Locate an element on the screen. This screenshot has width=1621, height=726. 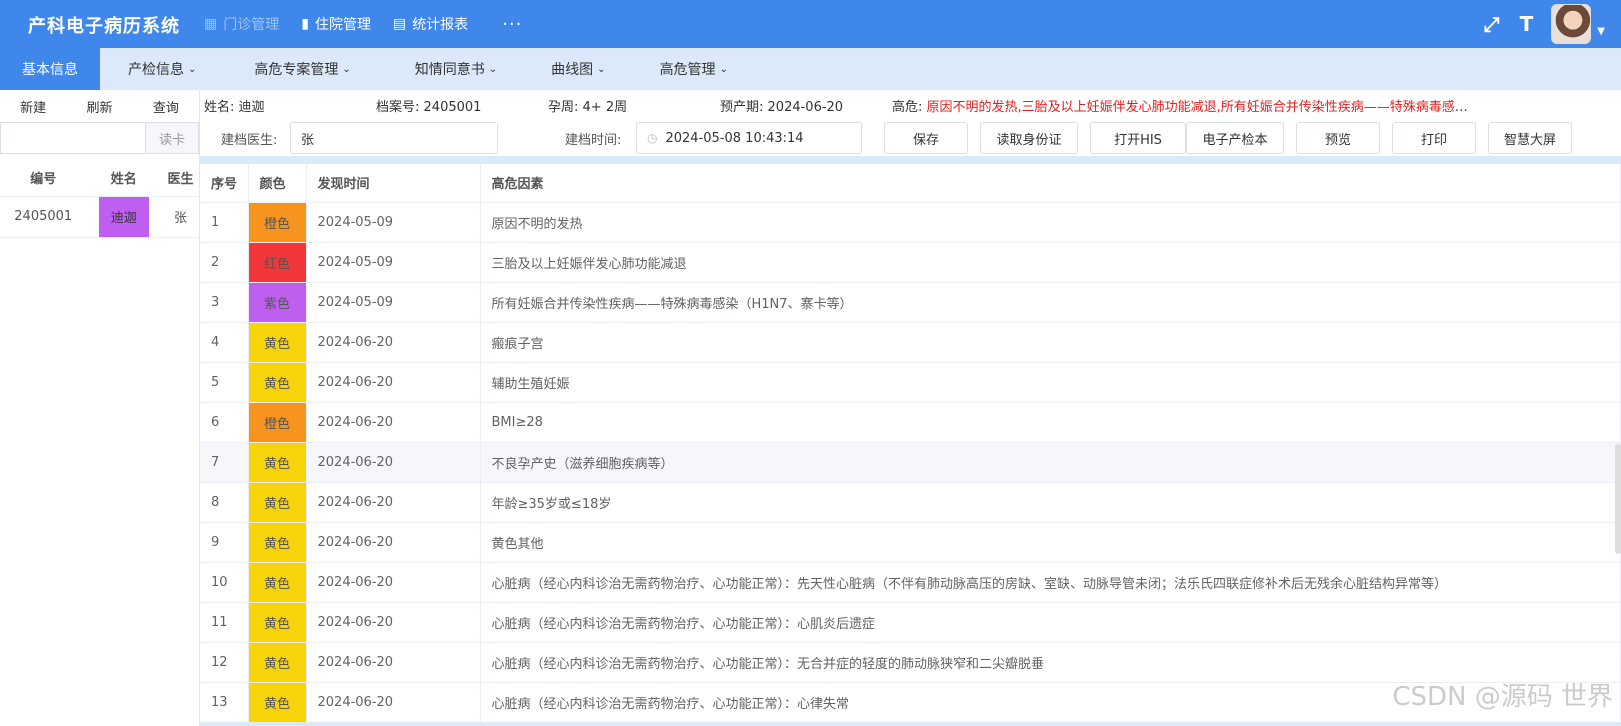
tab-basic-info: 基本信息 is located at coordinates (50, 69).